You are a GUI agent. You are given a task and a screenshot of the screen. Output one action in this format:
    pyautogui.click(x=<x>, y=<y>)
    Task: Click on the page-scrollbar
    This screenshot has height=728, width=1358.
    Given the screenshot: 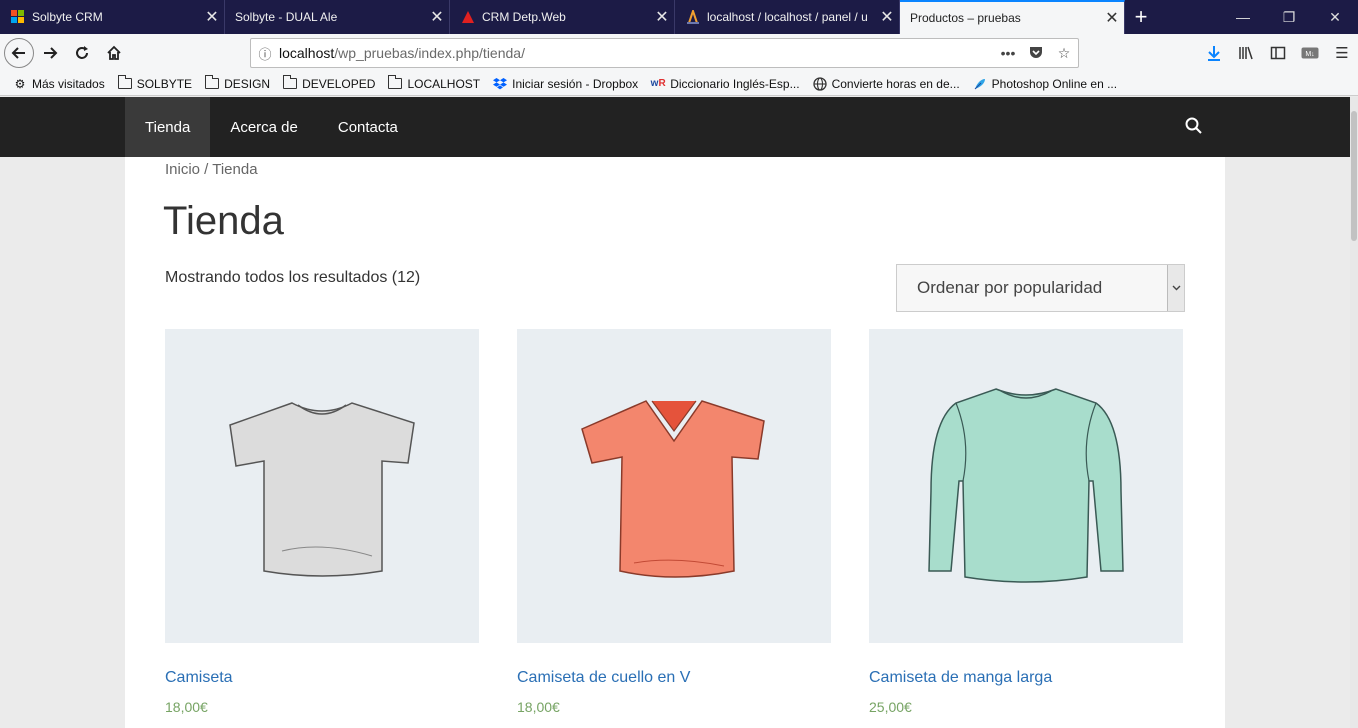 What is the action you would take?
    pyautogui.click(x=1354, y=412)
    